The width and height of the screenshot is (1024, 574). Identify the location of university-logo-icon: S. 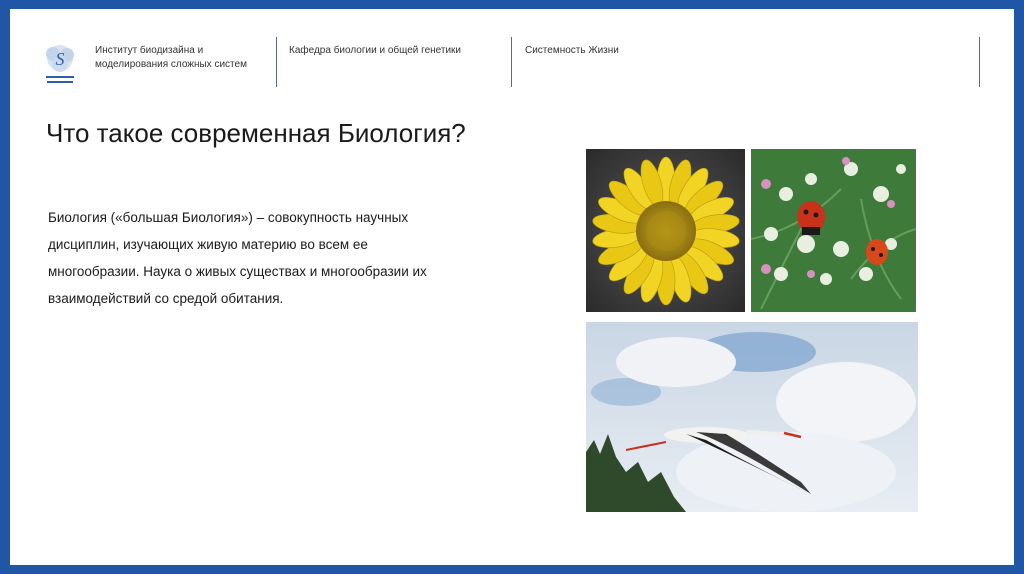
(60, 67).